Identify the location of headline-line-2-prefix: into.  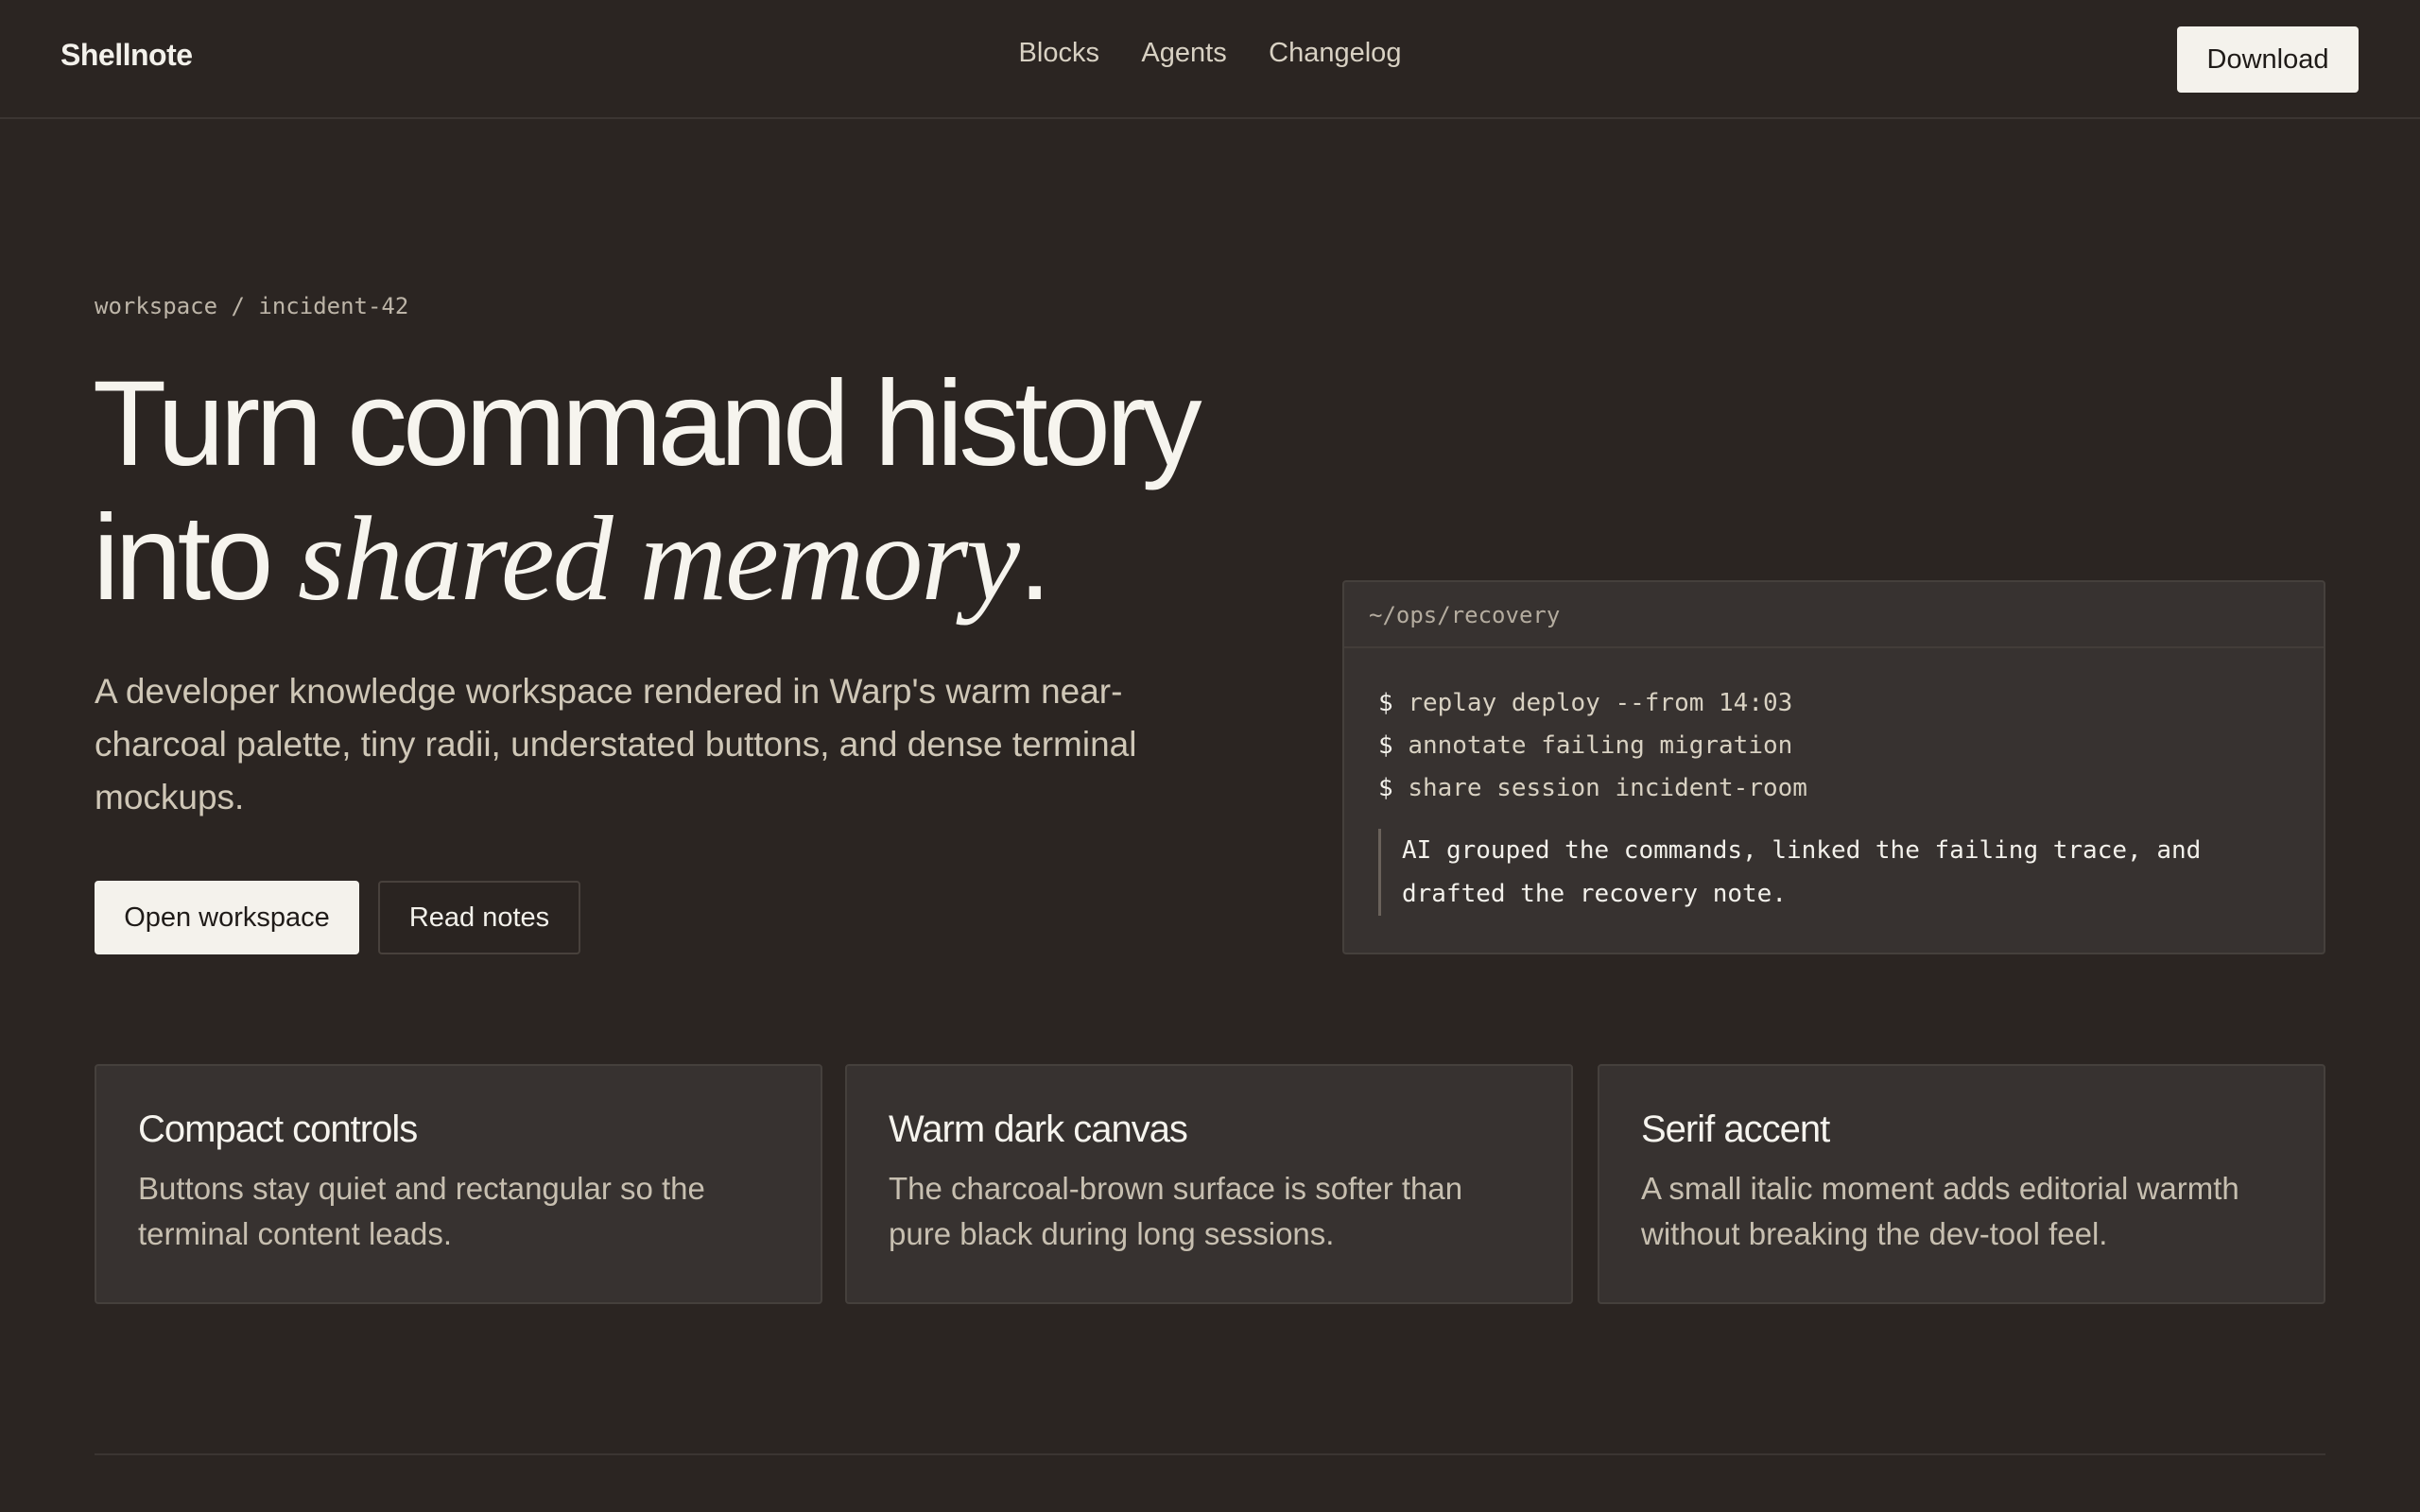
(195, 558).